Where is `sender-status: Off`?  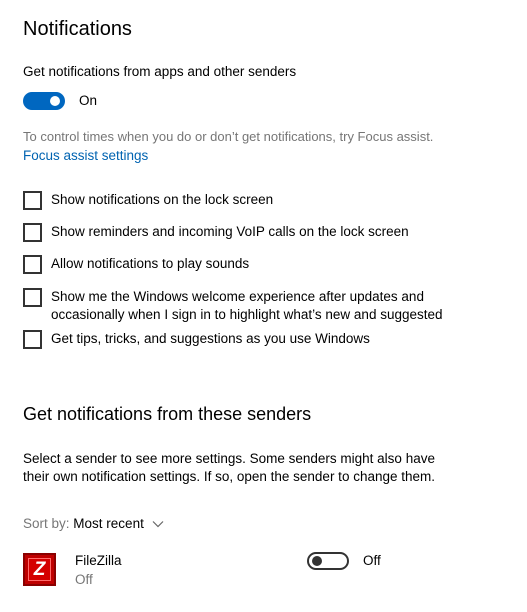
sender-status: Off is located at coordinates (84, 579).